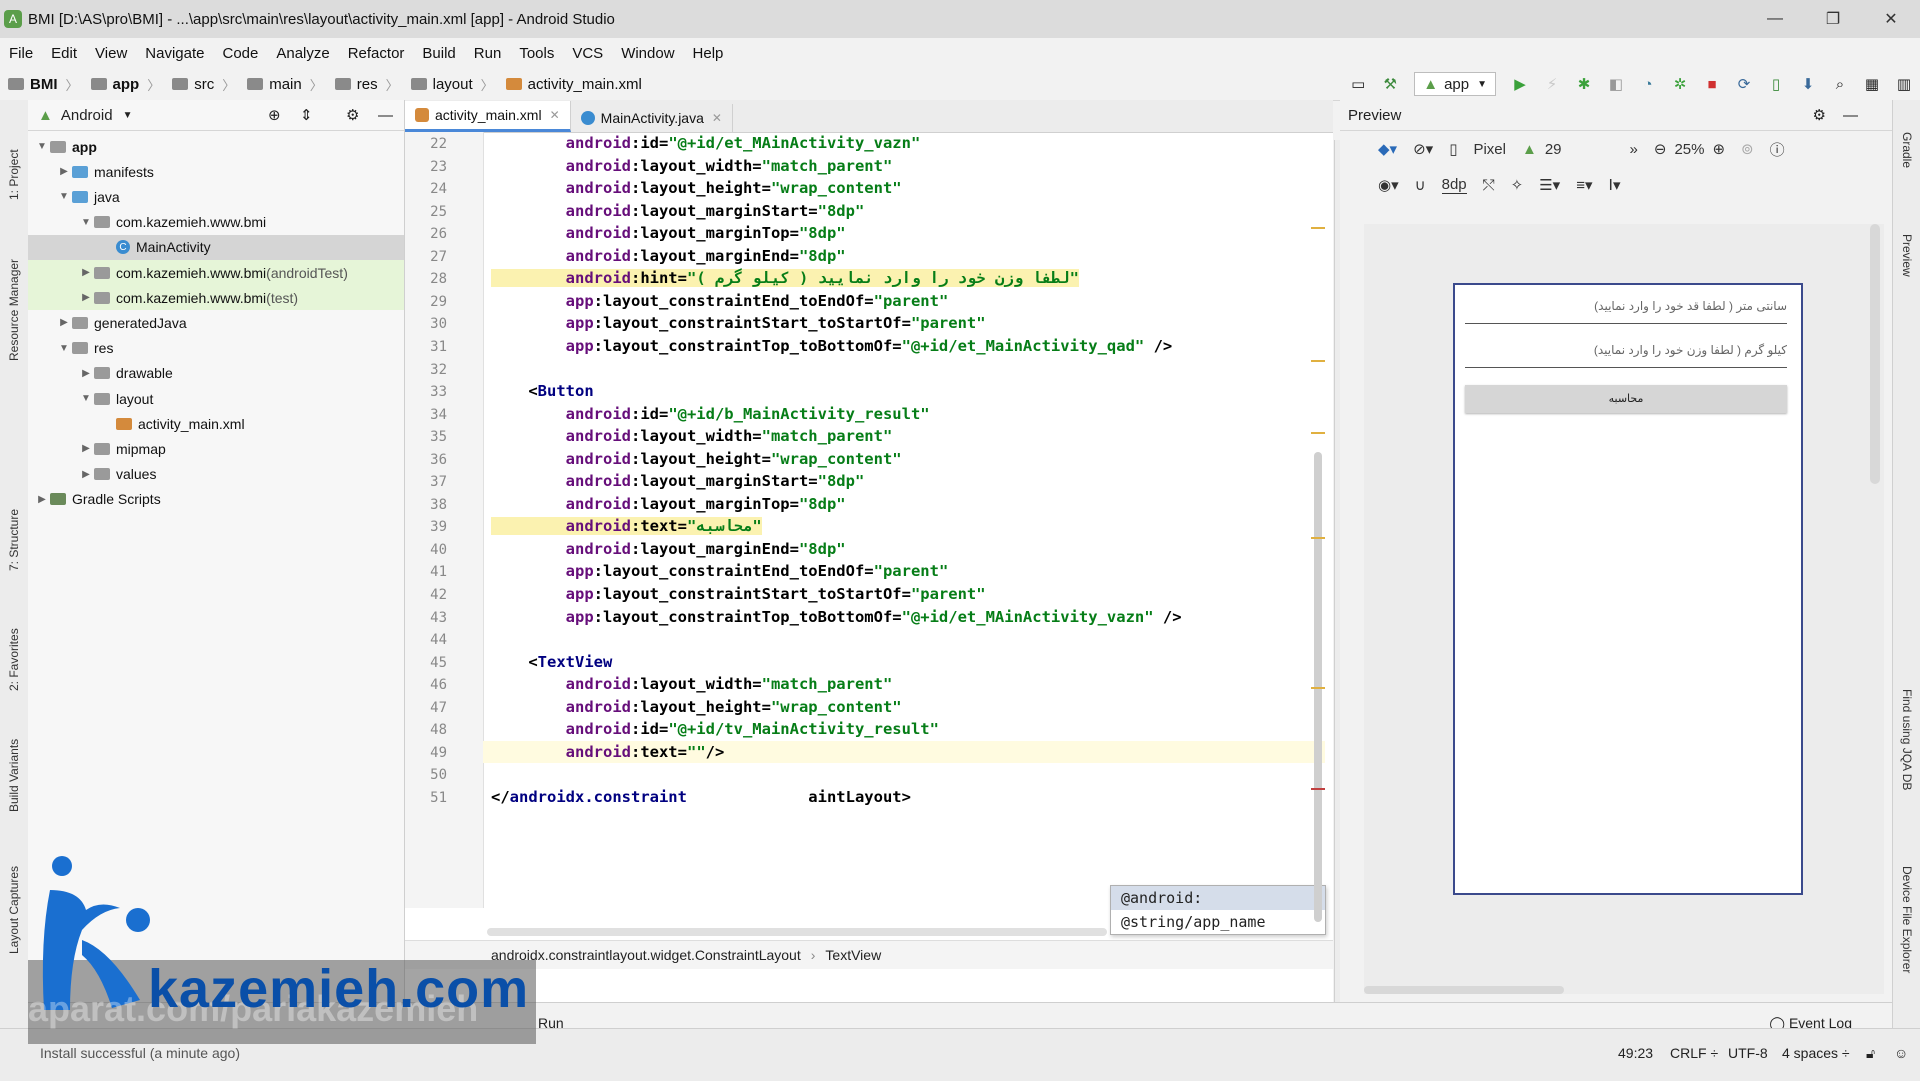 The width and height of the screenshot is (1920, 1081). Describe the element at coordinates (1218, 922) in the screenshot. I see `autocomplete-item: @string/app_name` at that location.